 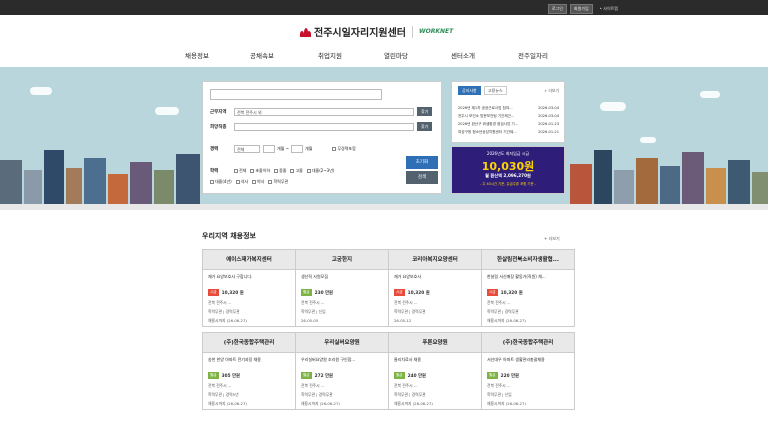 I want to click on job-type-label: 희망직종, so click(x=218, y=127).